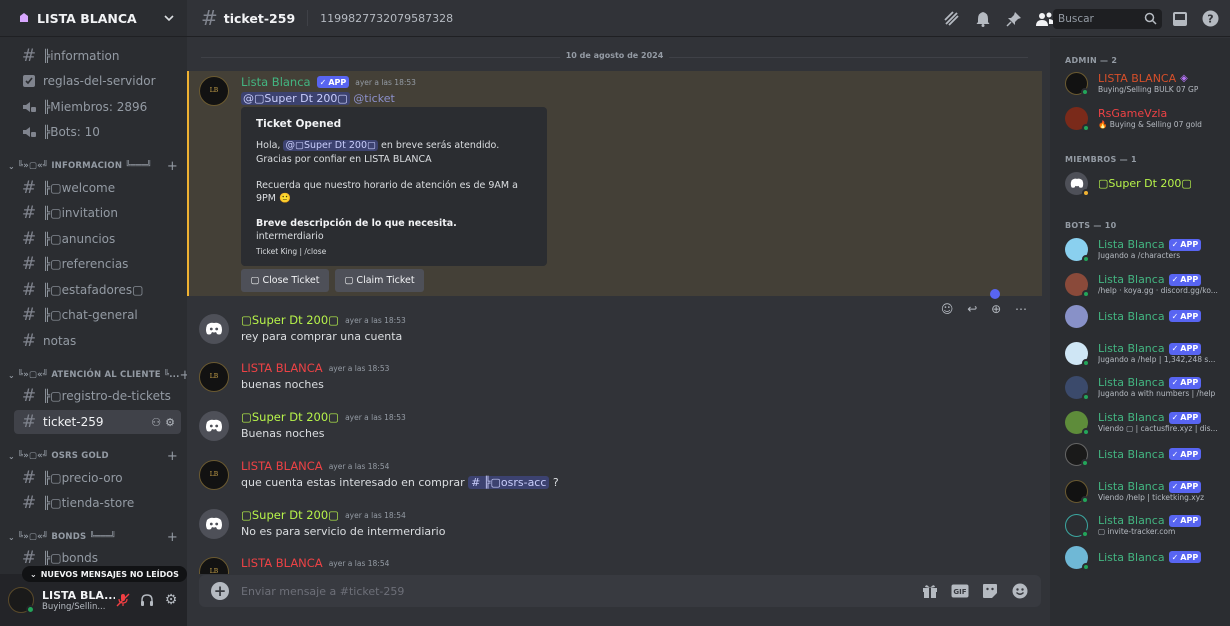 Image resolution: width=1230 pixels, height=626 pixels. I want to click on channel-welcome: # ╠▢welcome, so click(97, 188).